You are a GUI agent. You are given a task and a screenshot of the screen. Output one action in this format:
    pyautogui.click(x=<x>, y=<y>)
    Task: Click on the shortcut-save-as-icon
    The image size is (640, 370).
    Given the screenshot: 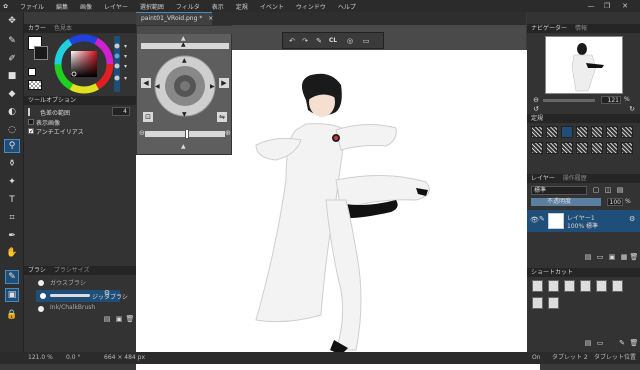 What is the action you would take?
    pyautogui.click(x=585, y=286)
    